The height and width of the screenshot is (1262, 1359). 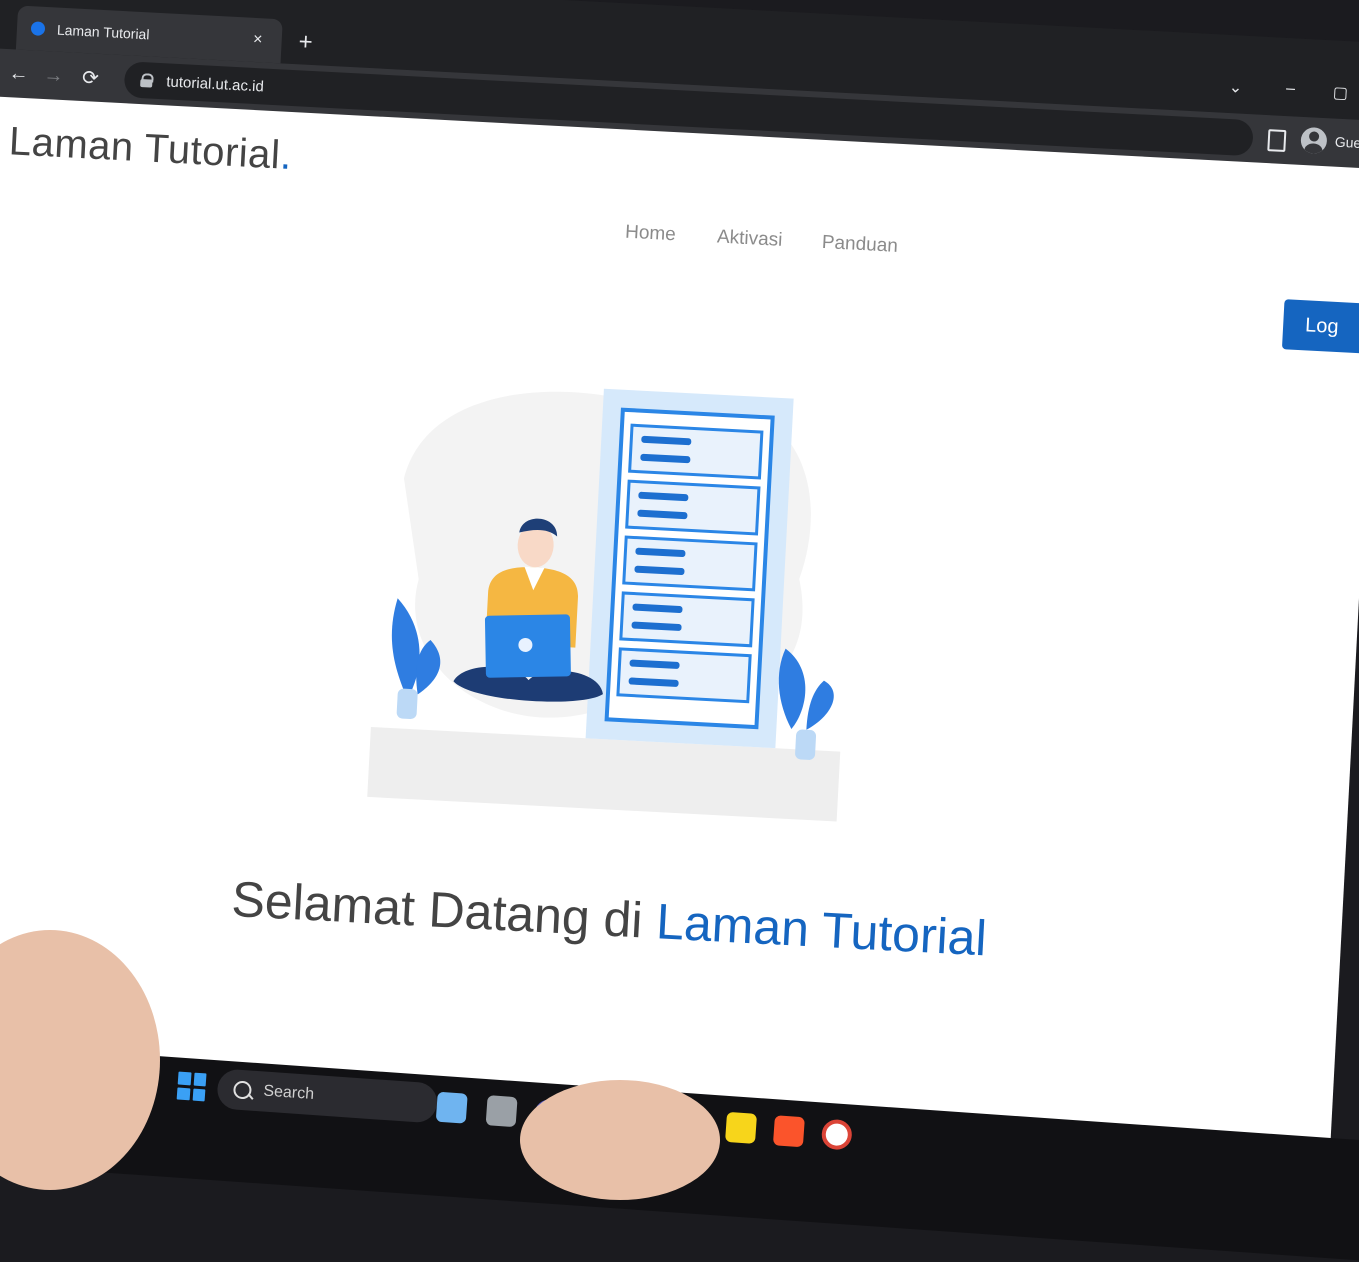 I want to click on chrome-icon, so click(x=836, y=1134).